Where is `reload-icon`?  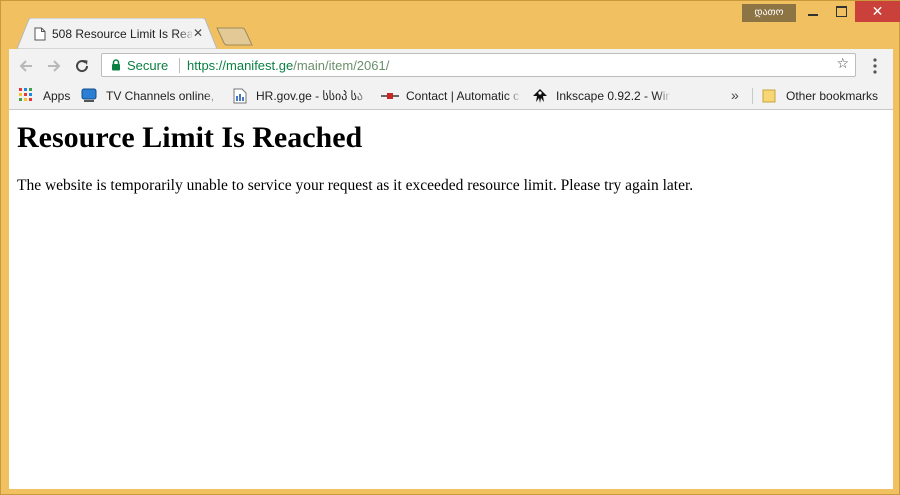
reload-icon is located at coordinates (82, 66).